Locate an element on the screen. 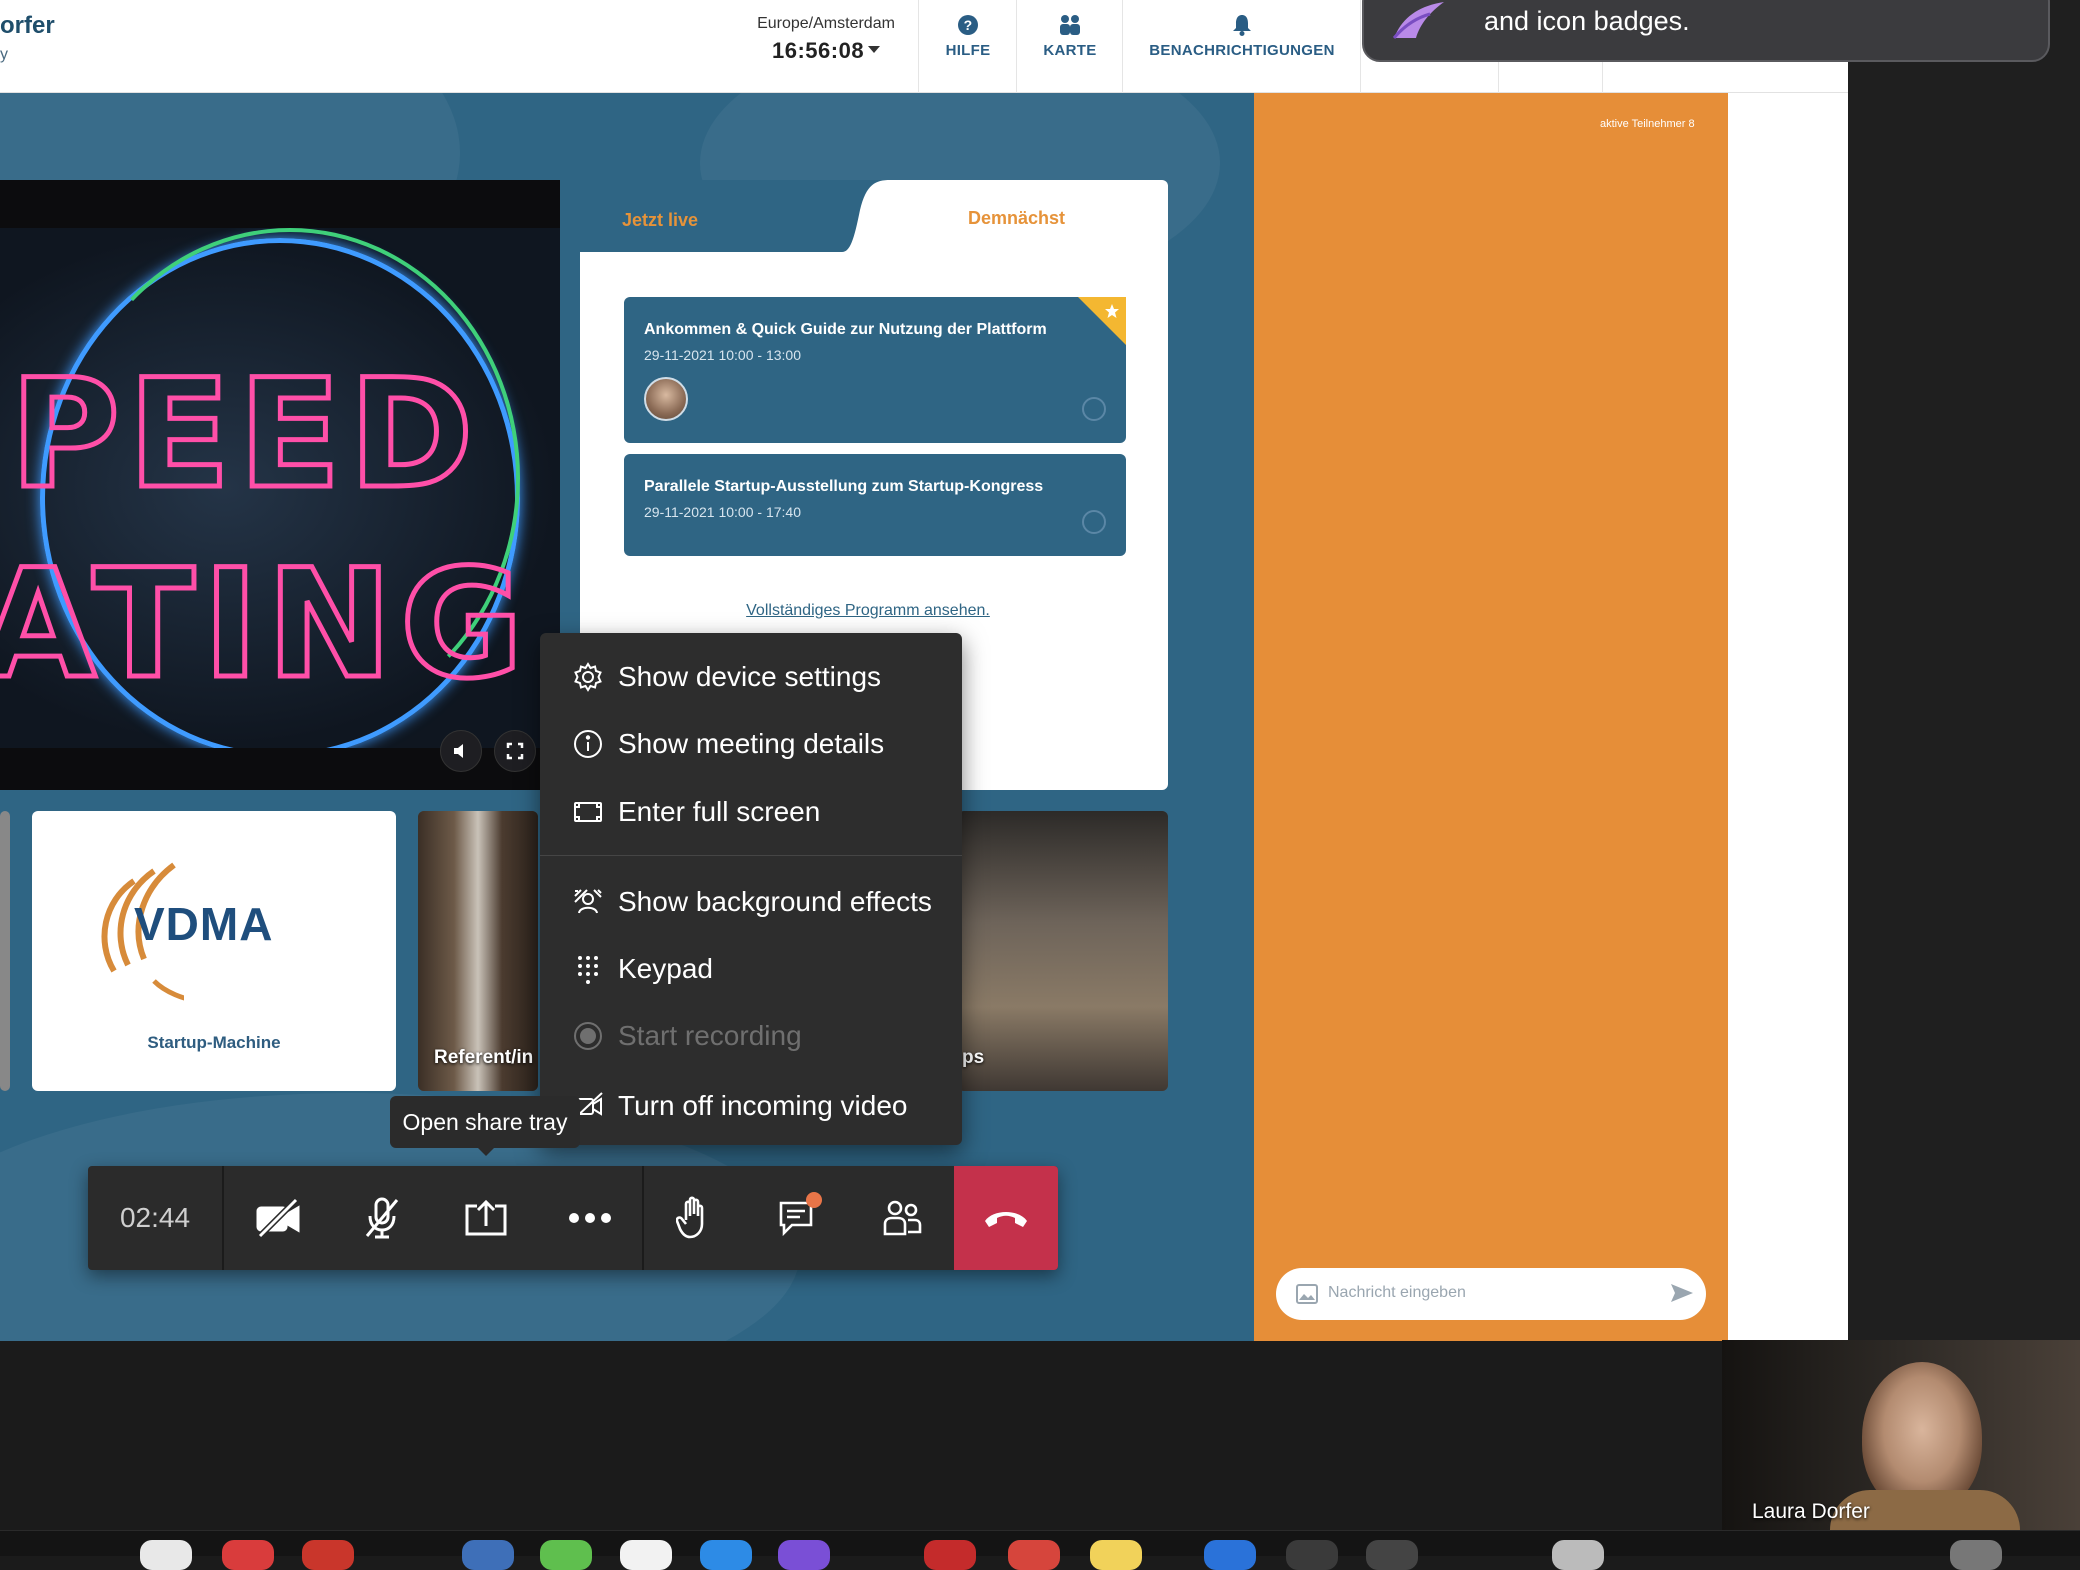  send-icon is located at coordinates (1682, 1293).